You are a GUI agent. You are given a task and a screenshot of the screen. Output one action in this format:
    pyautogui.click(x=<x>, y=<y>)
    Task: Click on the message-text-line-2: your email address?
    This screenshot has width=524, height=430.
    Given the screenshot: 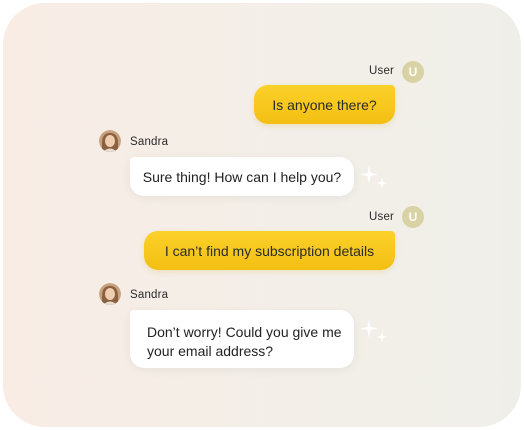 What is the action you would take?
    pyautogui.click(x=210, y=351)
    